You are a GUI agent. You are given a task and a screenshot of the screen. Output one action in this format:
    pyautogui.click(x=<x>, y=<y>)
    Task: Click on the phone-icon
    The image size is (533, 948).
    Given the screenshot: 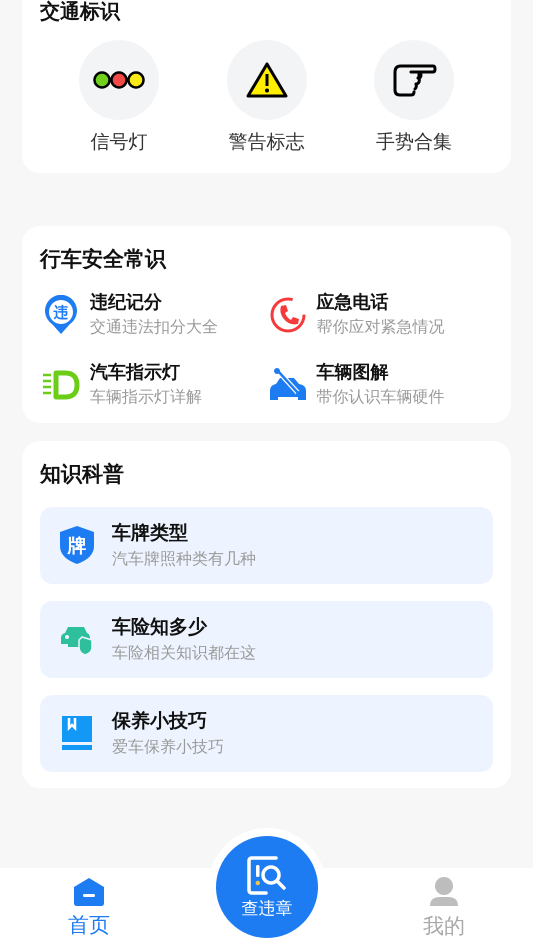 What is the action you would take?
    pyautogui.click(x=287, y=315)
    